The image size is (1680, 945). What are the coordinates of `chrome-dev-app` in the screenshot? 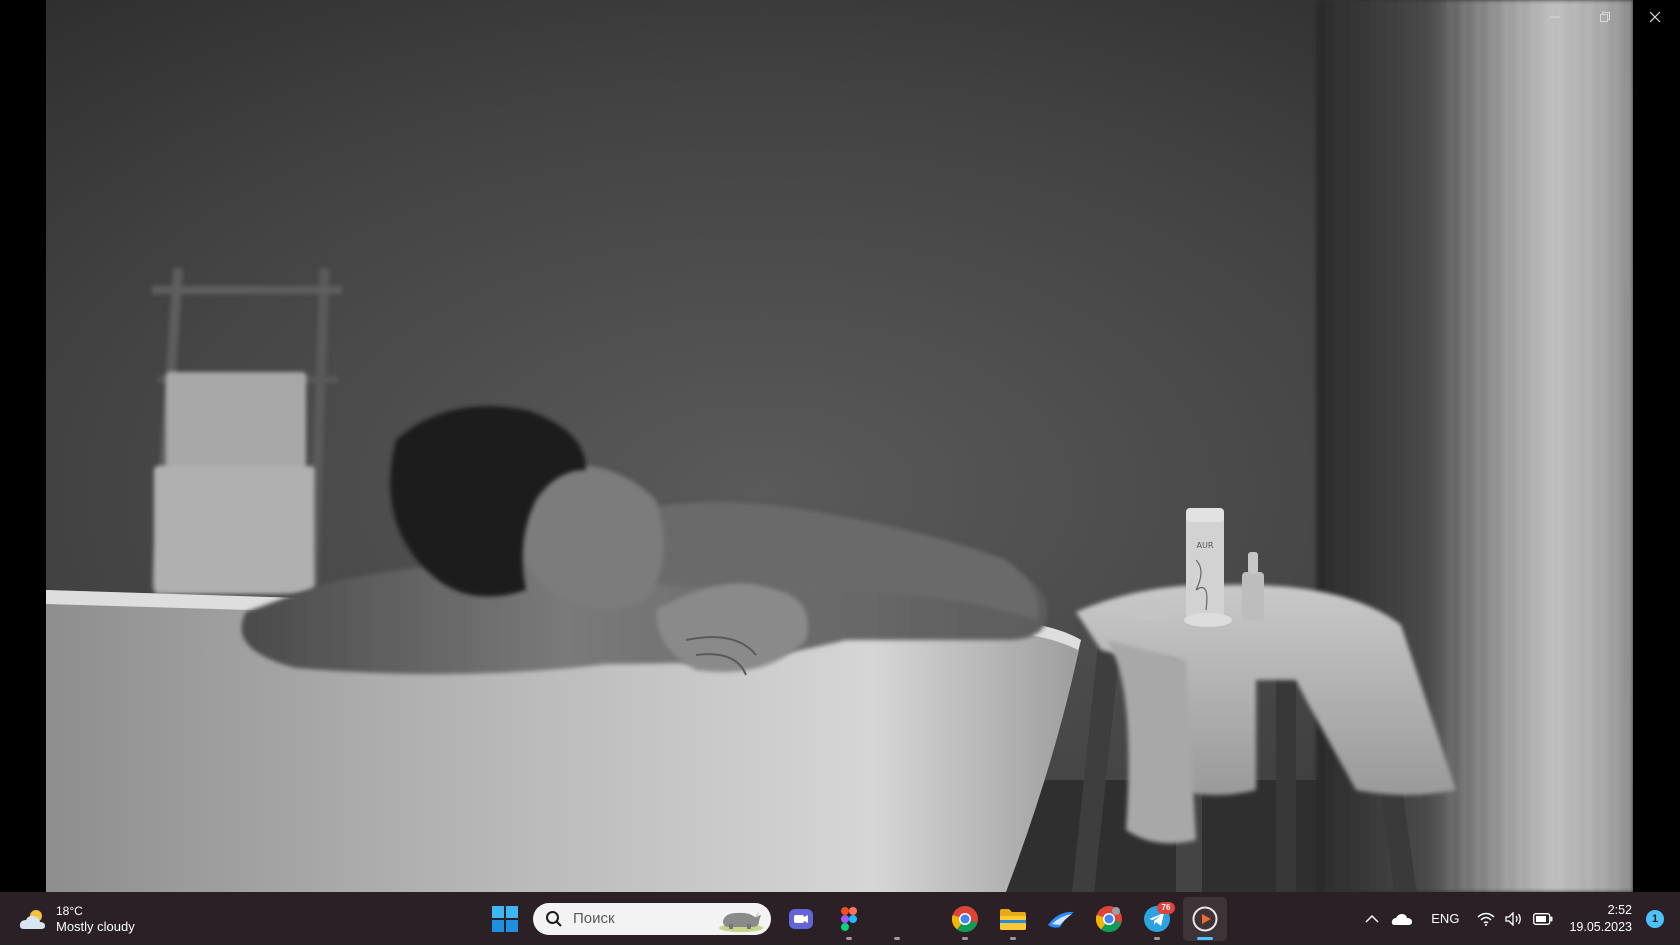 It's located at (1109, 919).